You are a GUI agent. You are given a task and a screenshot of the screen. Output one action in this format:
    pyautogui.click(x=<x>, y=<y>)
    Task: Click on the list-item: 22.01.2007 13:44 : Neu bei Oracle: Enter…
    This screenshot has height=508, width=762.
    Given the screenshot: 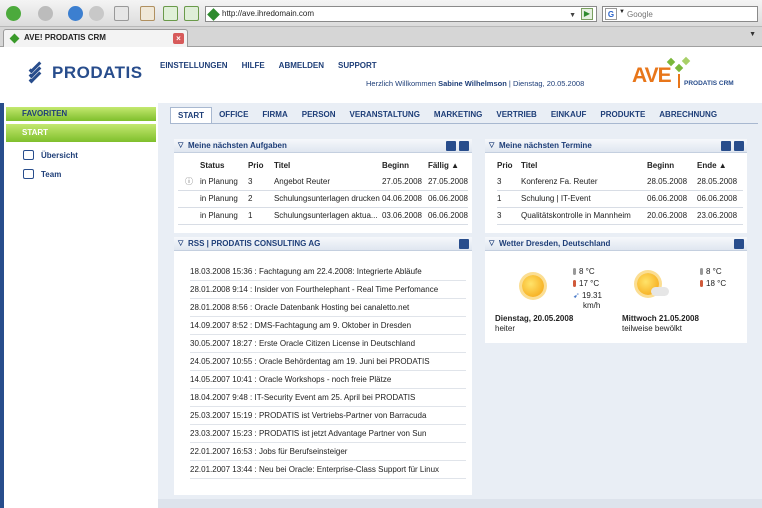 What is the action you would take?
    pyautogui.click(x=328, y=470)
    